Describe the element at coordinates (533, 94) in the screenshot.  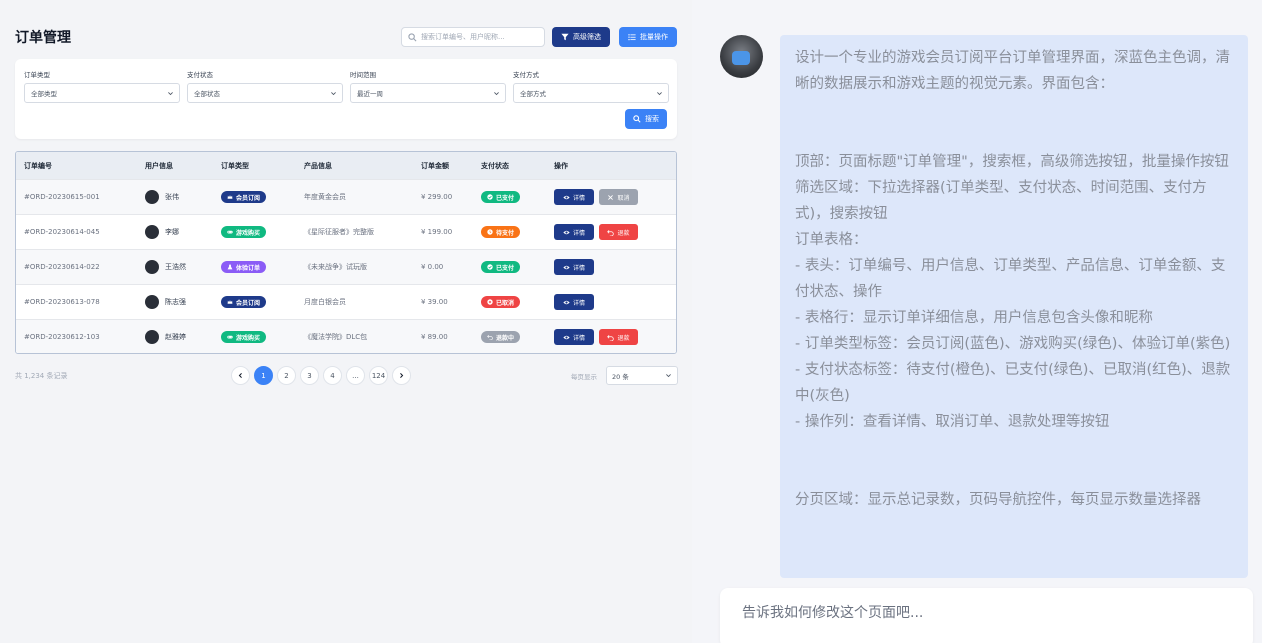
I see `select-value: 全部方式` at that location.